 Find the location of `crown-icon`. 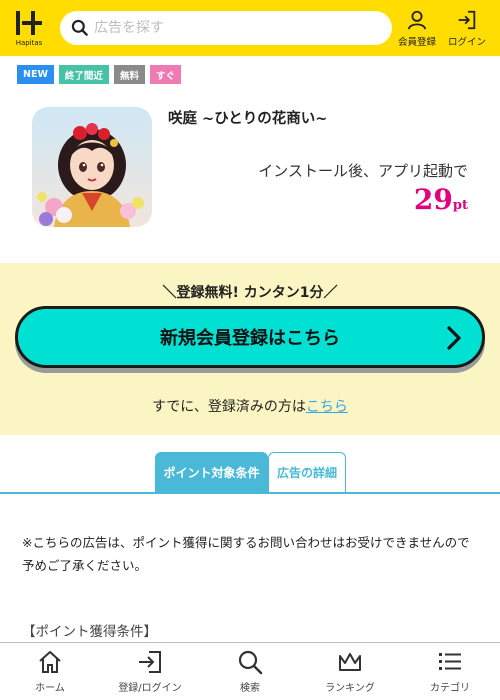

crown-icon is located at coordinates (350, 662).